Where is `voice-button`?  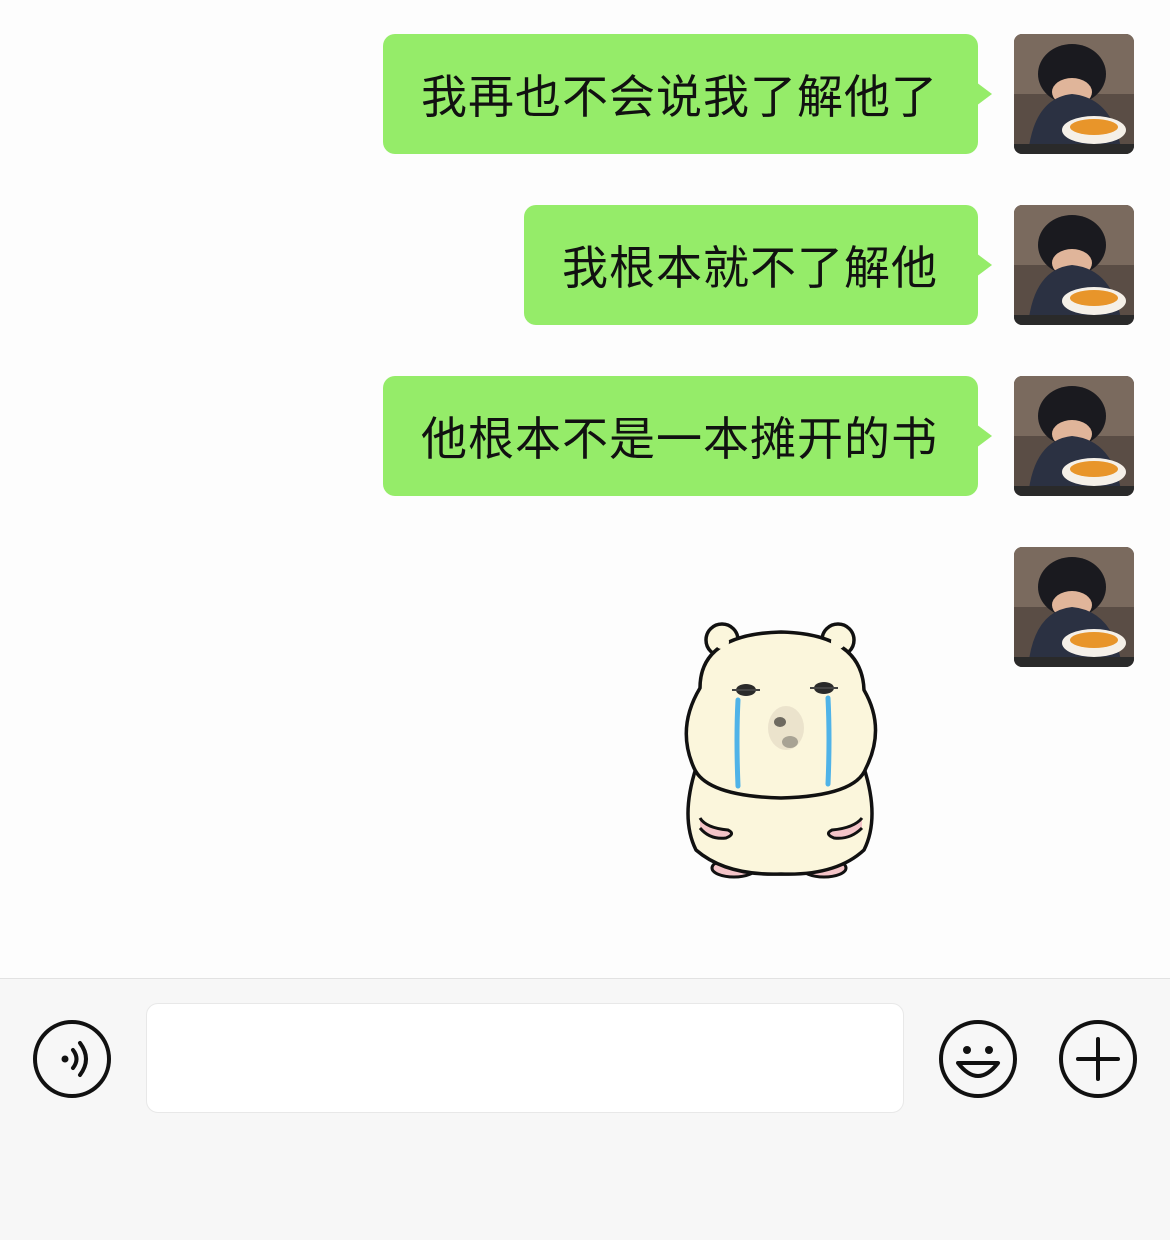 voice-button is located at coordinates (72, 1059).